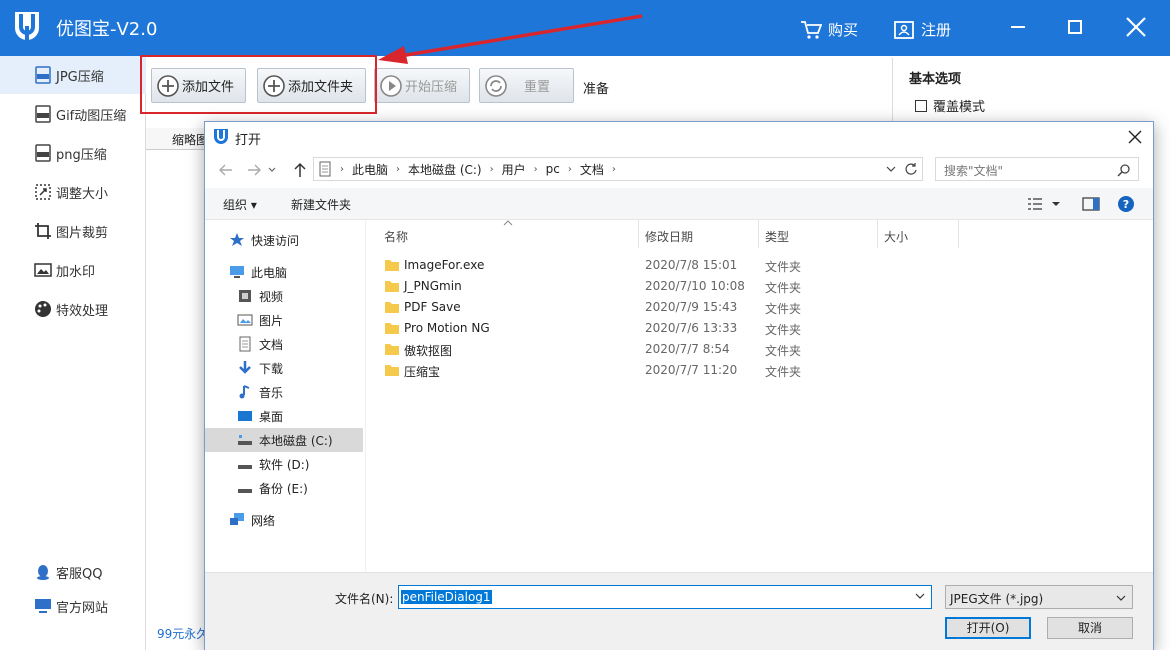 The image size is (1170, 650). What do you see at coordinates (300, 488) in the screenshot?
I see `nav-item-drive-e: 备份 (E:)` at bounding box center [300, 488].